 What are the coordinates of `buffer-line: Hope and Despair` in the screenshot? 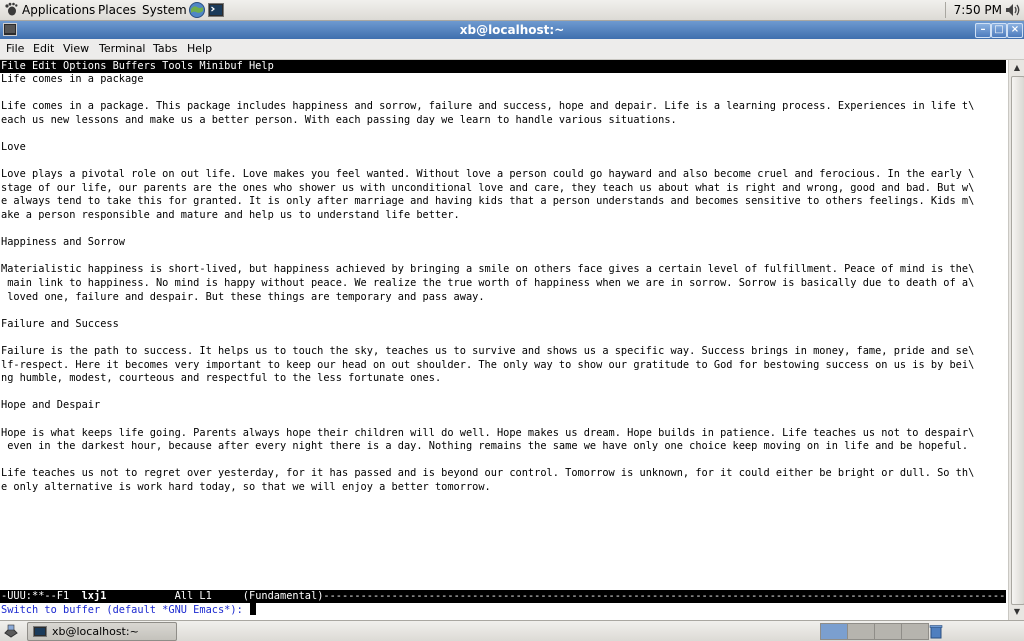 It's located at (51, 405).